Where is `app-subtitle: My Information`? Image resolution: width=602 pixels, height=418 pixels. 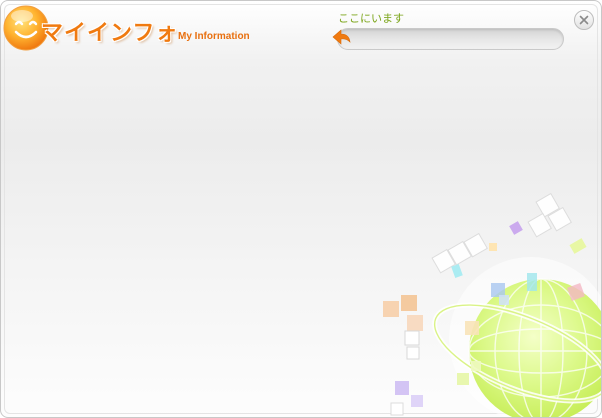
app-subtitle: My Information is located at coordinates (214, 36).